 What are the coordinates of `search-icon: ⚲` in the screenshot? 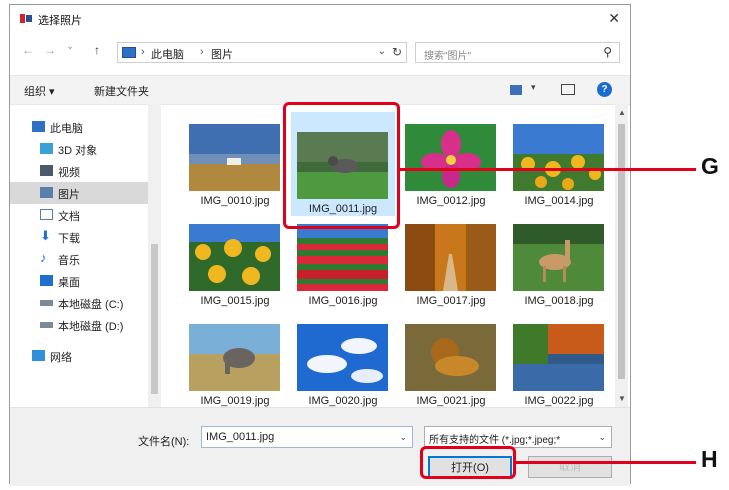 It's located at (607, 52).